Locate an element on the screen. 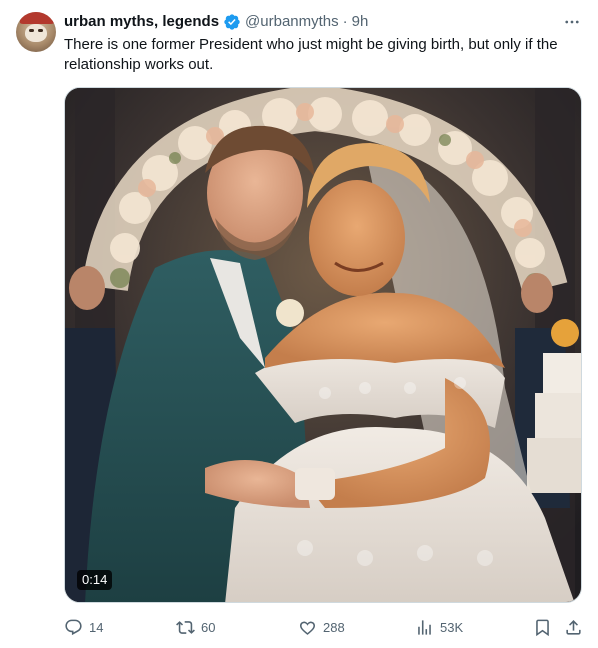 This screenshot has height=648, width=598. like-count: 288 is located at coordinates (334, 627).